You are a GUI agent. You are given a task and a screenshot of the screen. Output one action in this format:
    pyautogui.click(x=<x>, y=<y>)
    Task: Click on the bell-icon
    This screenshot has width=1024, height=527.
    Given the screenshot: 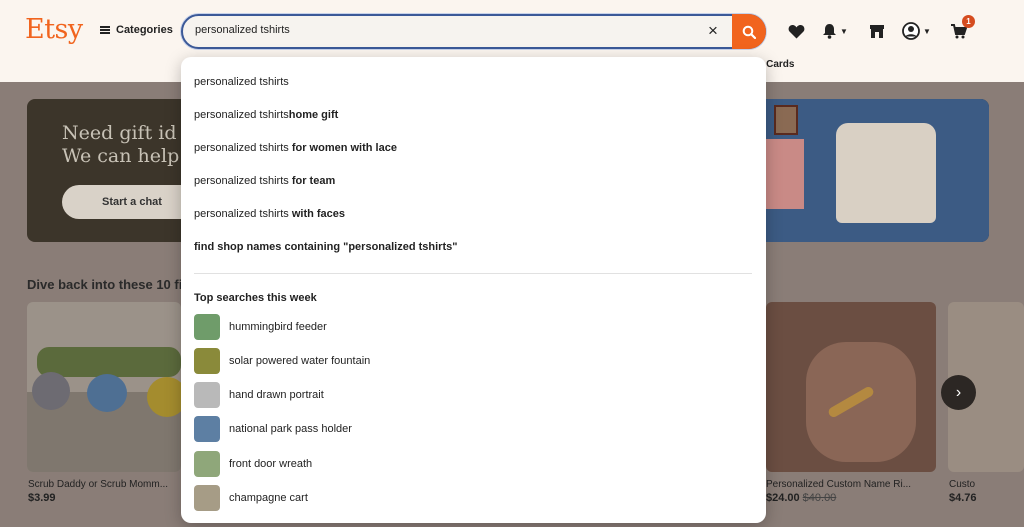 What is the action you would take?
    pyautogui.click(x=829, y=31)
    